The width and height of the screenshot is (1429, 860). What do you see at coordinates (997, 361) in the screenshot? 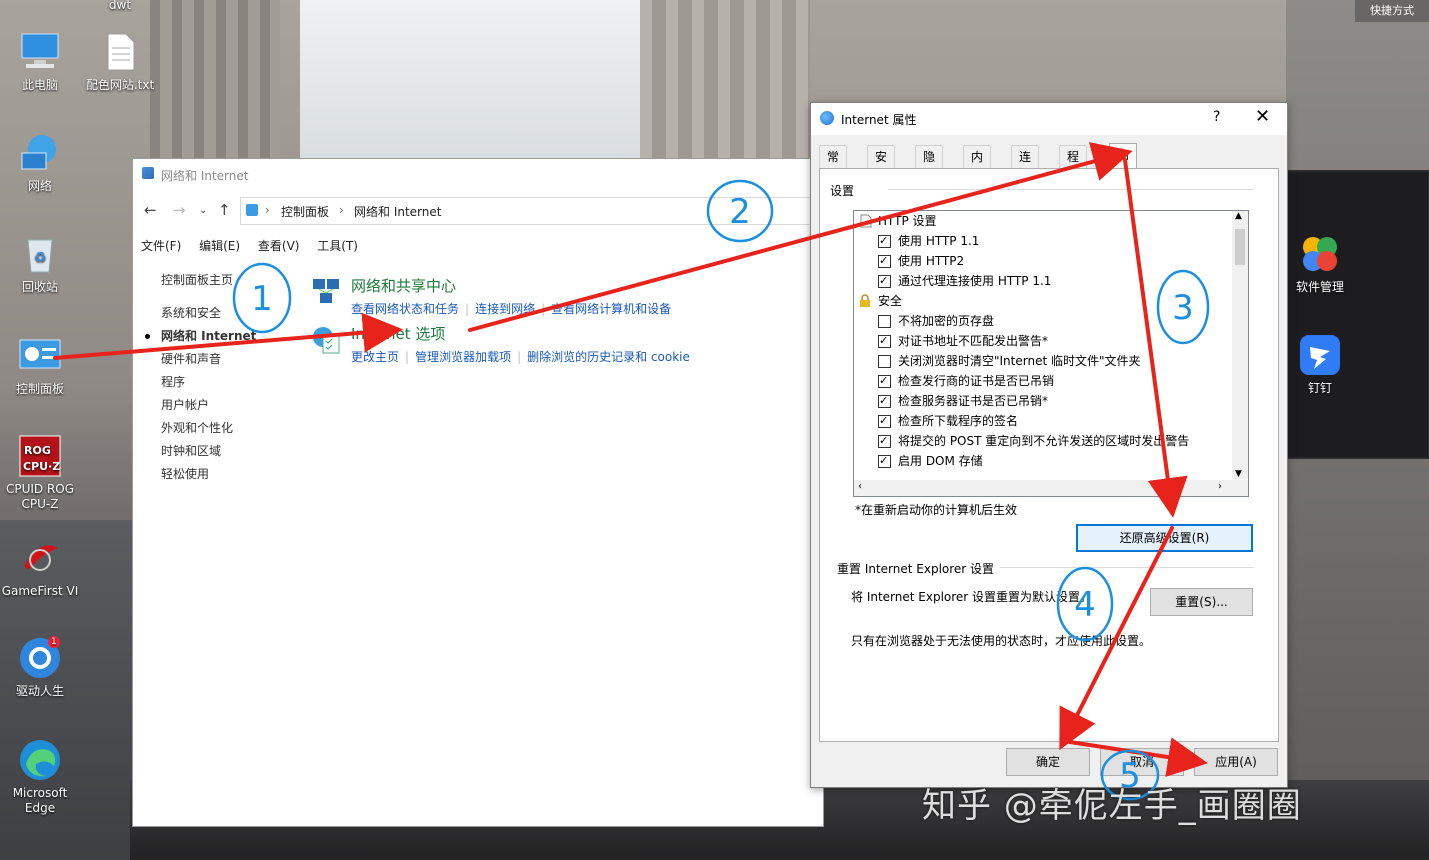
I see `tree-row: 关闭浏览器时清空"Internet 临时文件"文件夹` at bounding box center [997, 361].